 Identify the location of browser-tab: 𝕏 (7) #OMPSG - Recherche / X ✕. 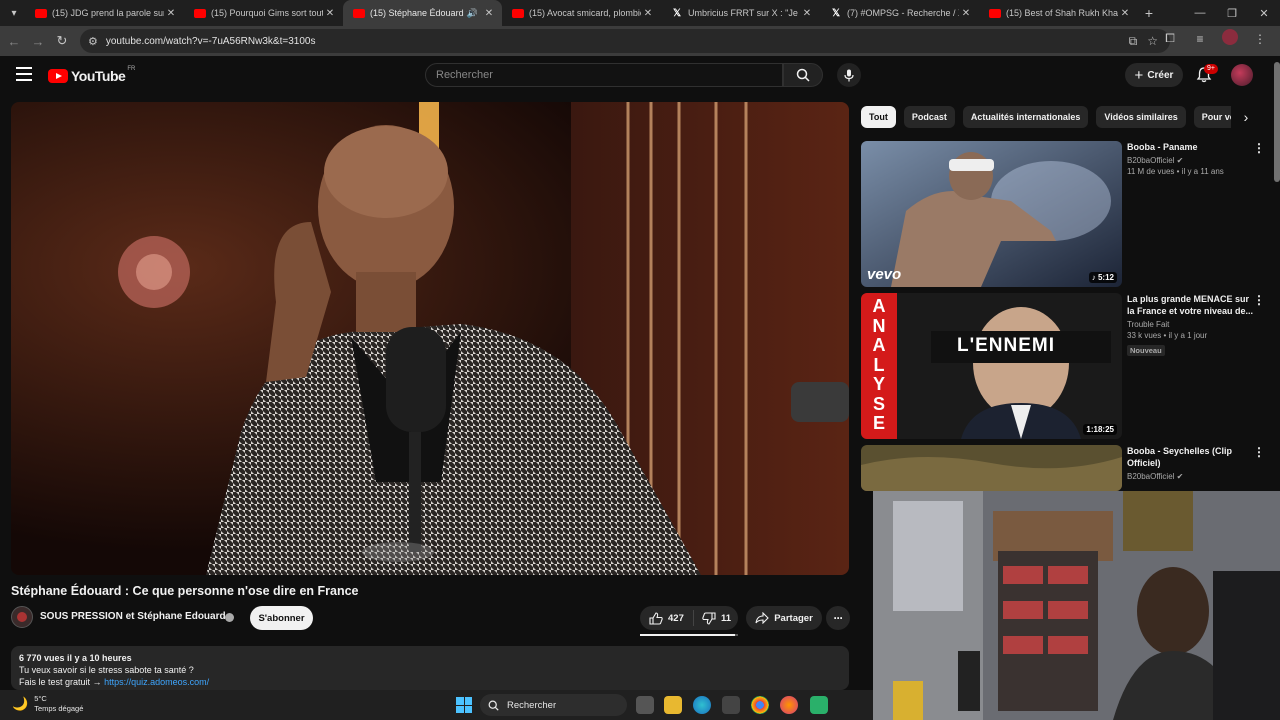
(899, 13).